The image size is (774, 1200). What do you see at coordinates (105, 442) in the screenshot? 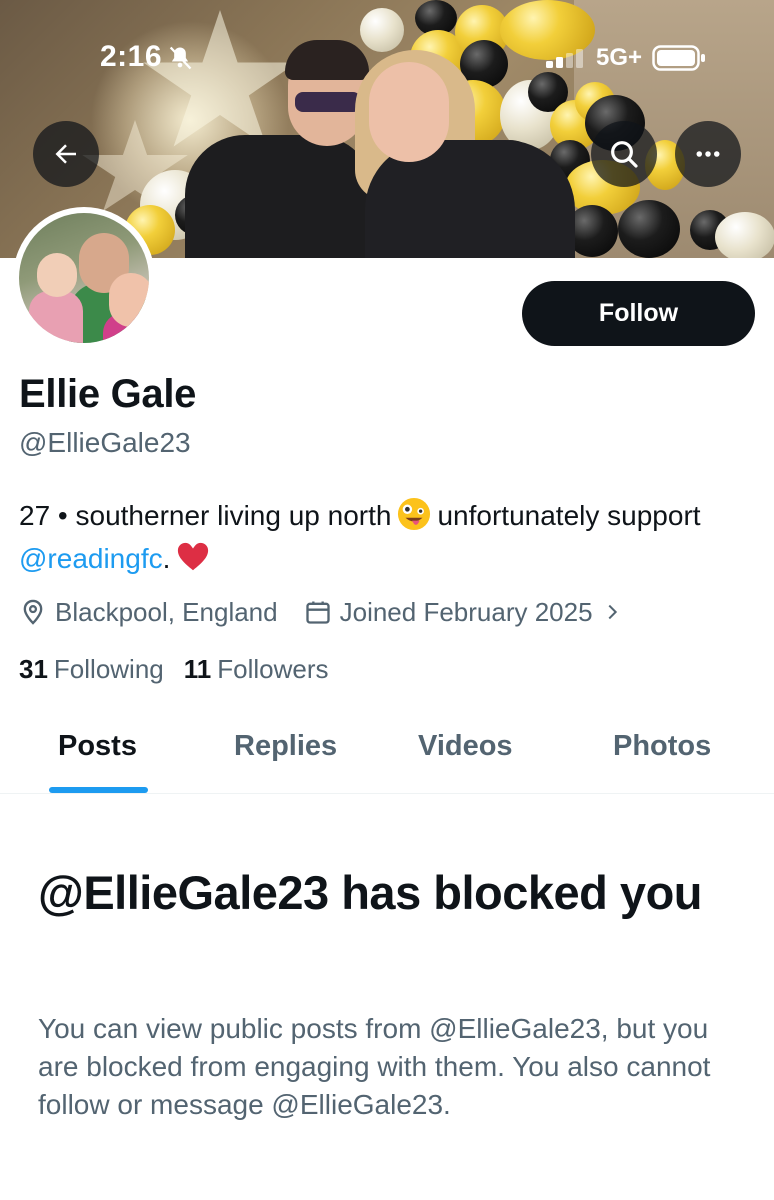
I see `user-handle: @EllieGale23` at bounding box center [105, 442].